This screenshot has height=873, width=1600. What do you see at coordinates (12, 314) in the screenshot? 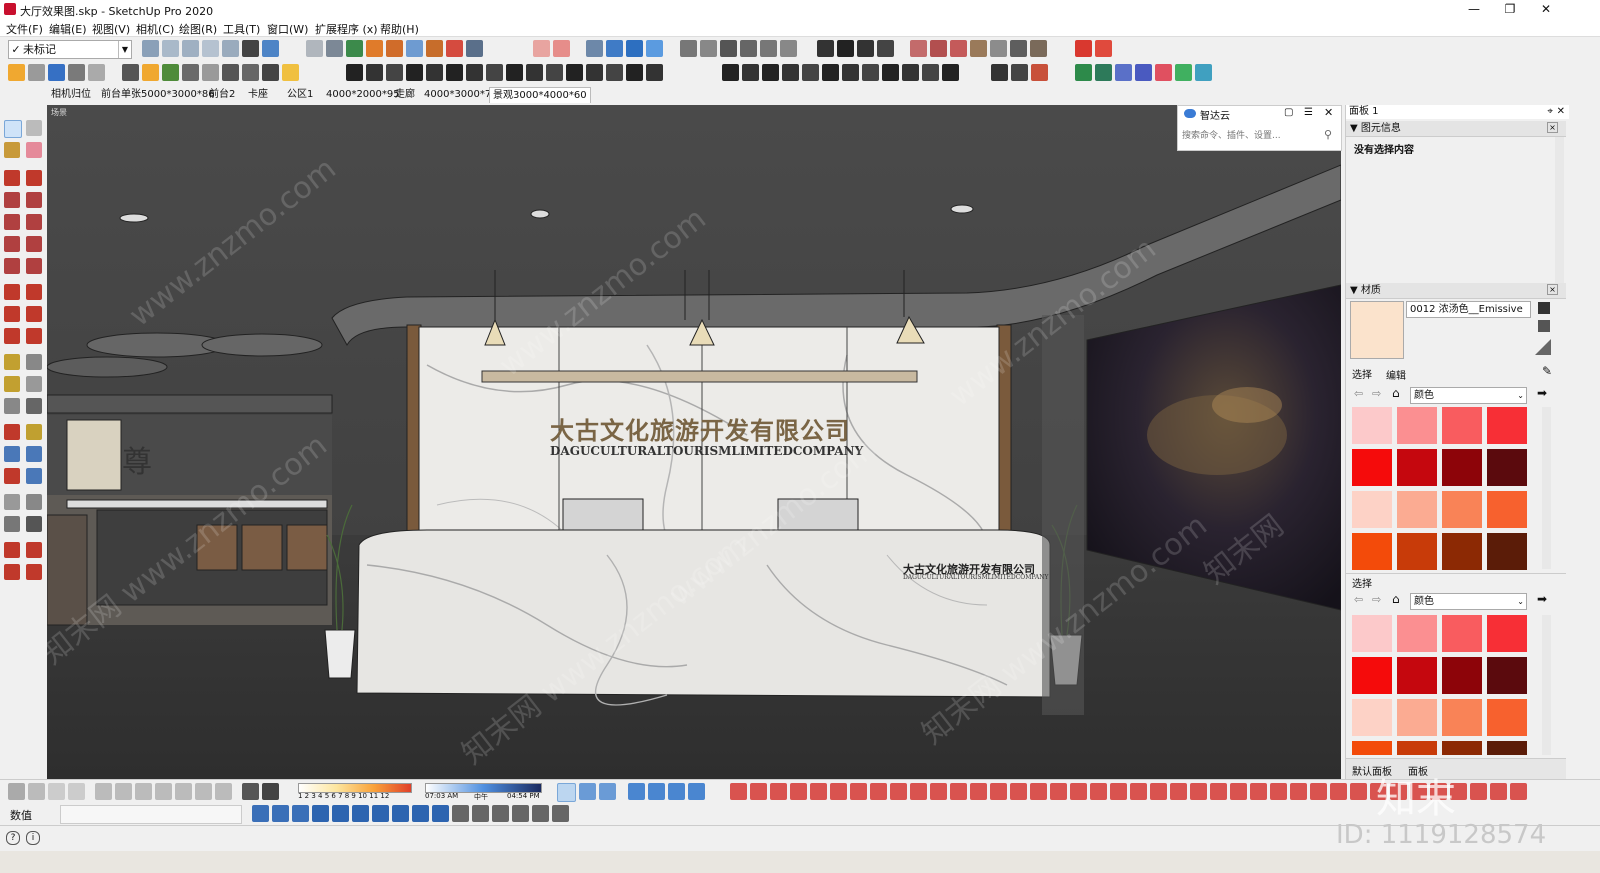
I see `rotate-icon` at bounding box center [12, 314].